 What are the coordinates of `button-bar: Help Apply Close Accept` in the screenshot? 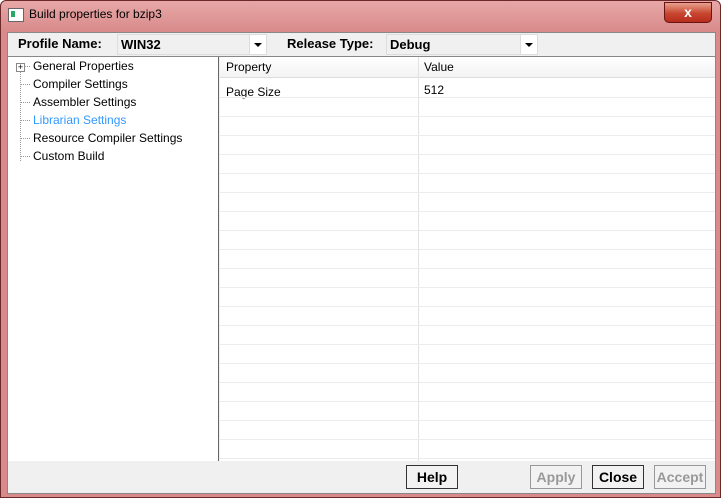 It's located at (361, 477).